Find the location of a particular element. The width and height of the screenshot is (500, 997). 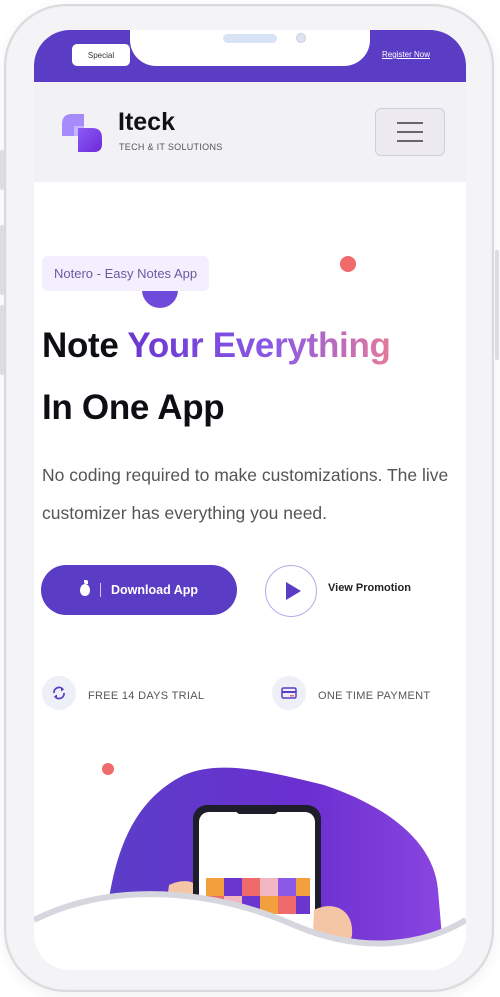

button-divider is located at coordinates (100, 590).